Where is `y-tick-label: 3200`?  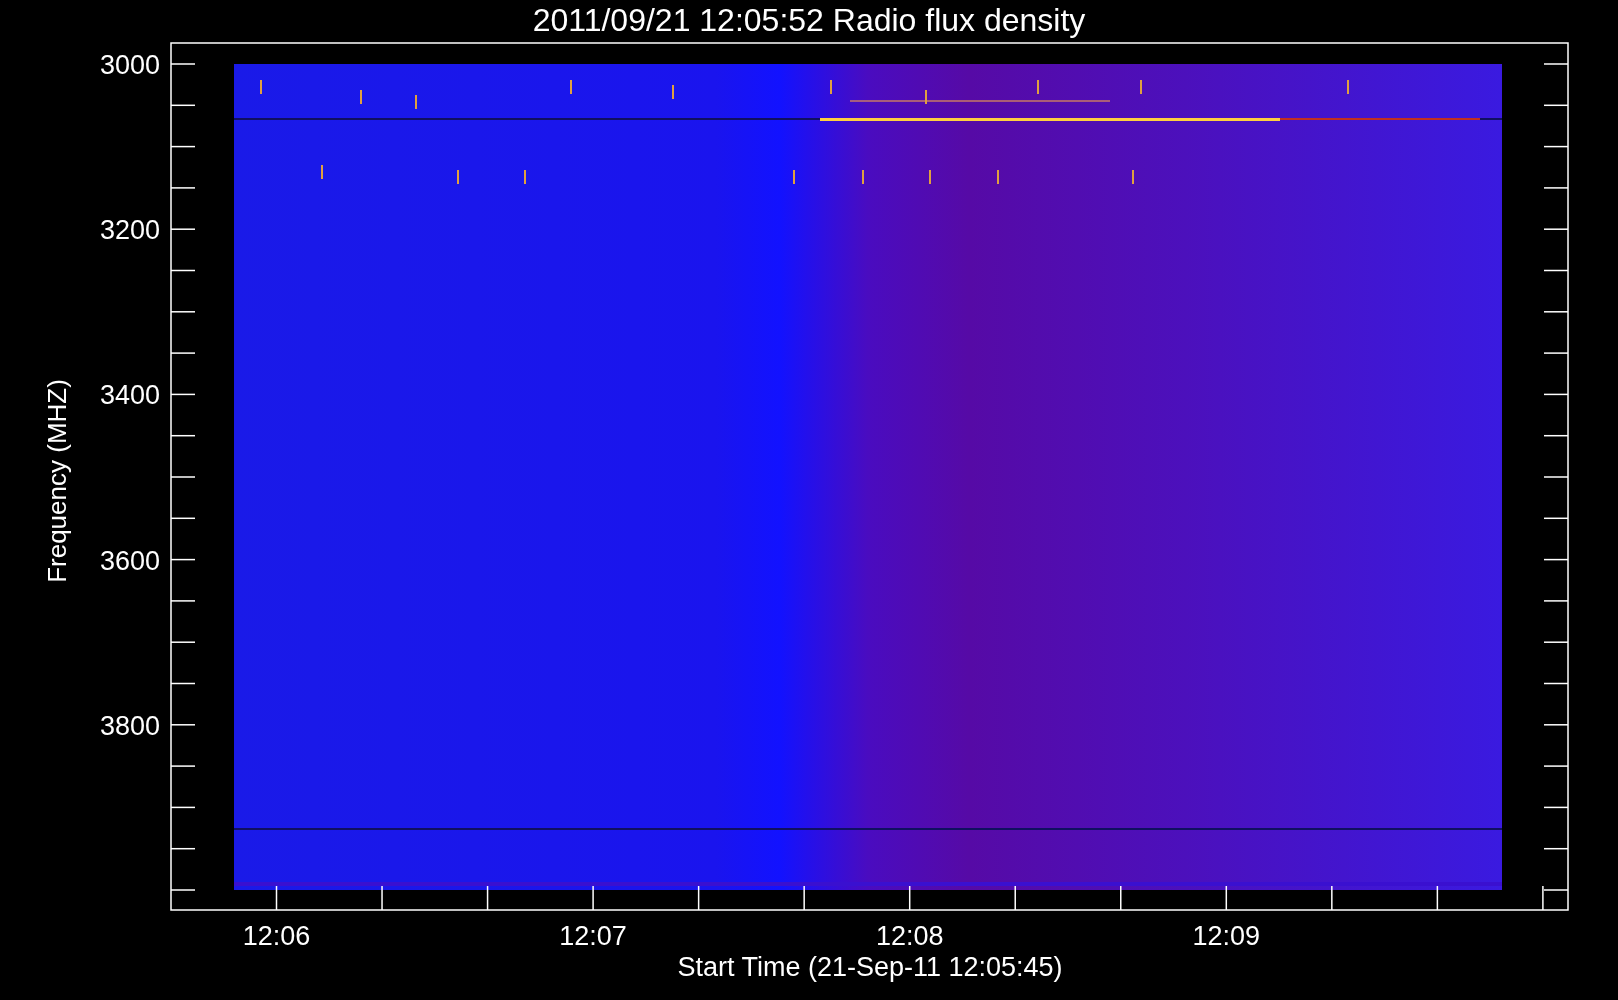 y-tick-label: 3200 is located at coordinates (129, 230).